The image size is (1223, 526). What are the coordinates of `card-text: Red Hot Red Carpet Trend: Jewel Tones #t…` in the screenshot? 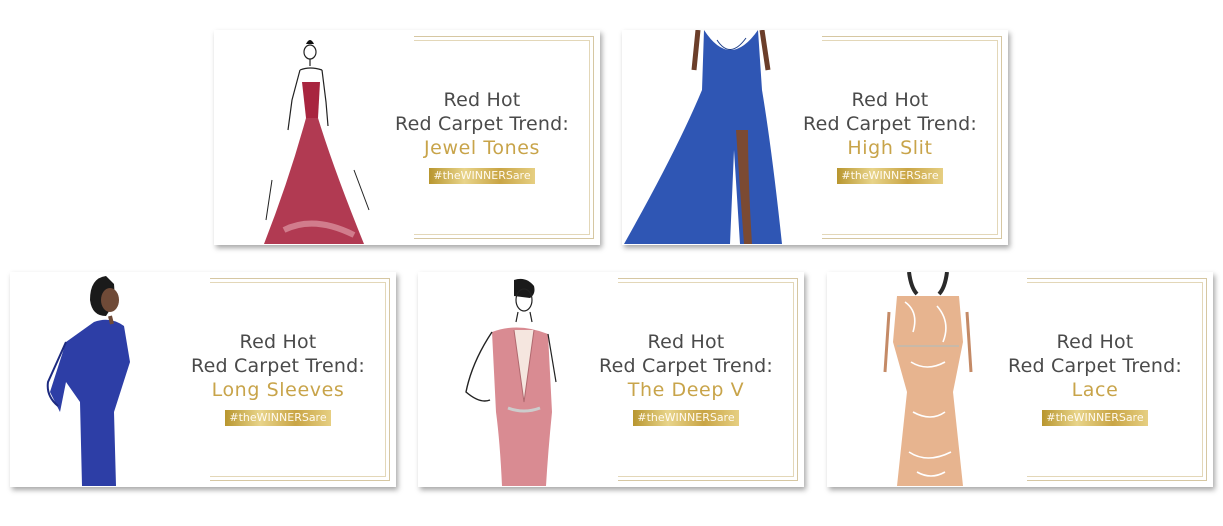 It's located at (482, 136).